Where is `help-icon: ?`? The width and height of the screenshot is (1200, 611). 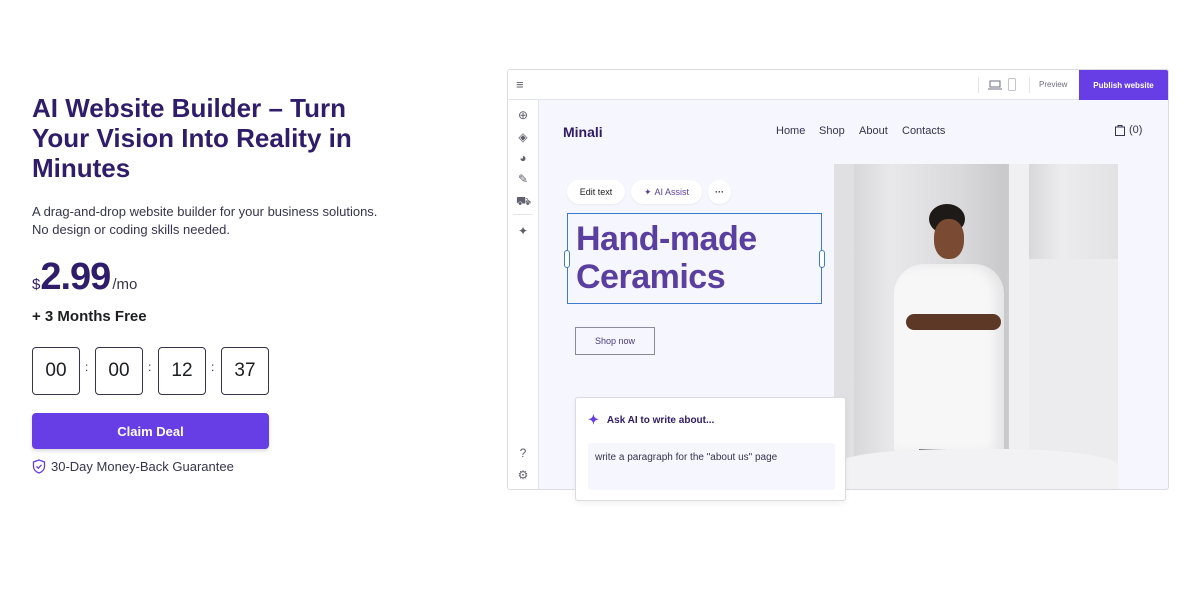
help-icon: ? is located at coordinates (523, 453).